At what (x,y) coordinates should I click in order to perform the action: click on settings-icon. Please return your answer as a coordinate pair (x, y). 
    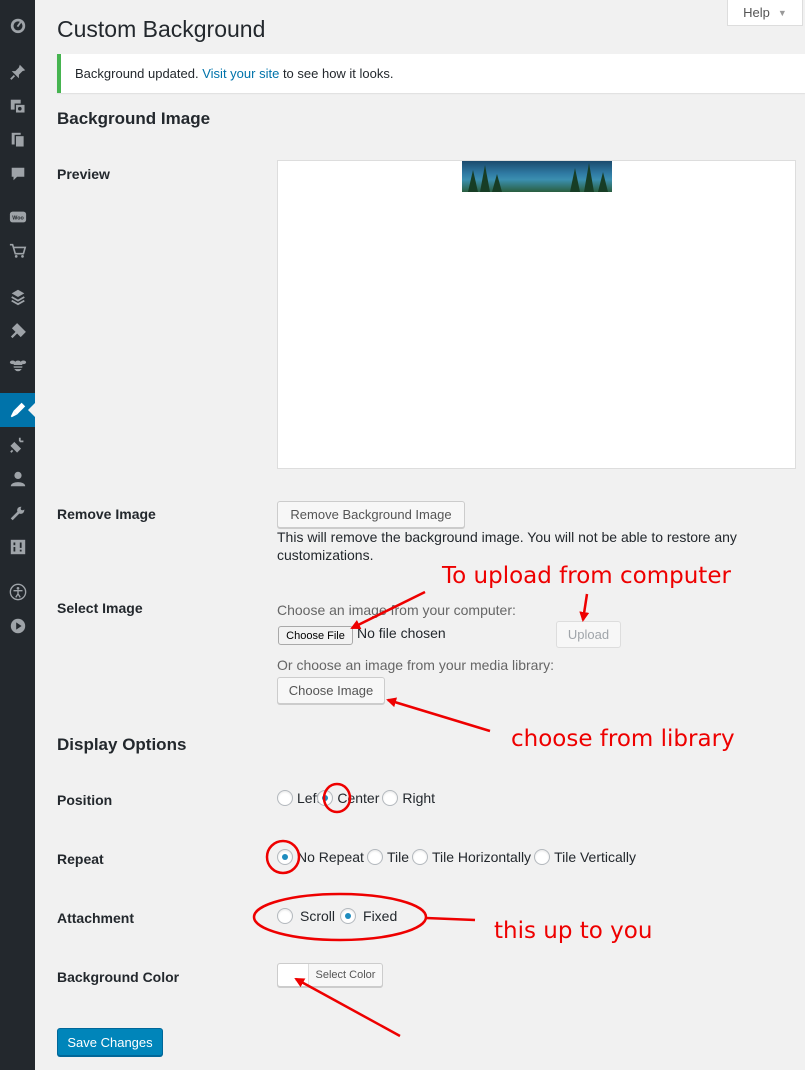
    Looking at the image, I should click on (17, 547).